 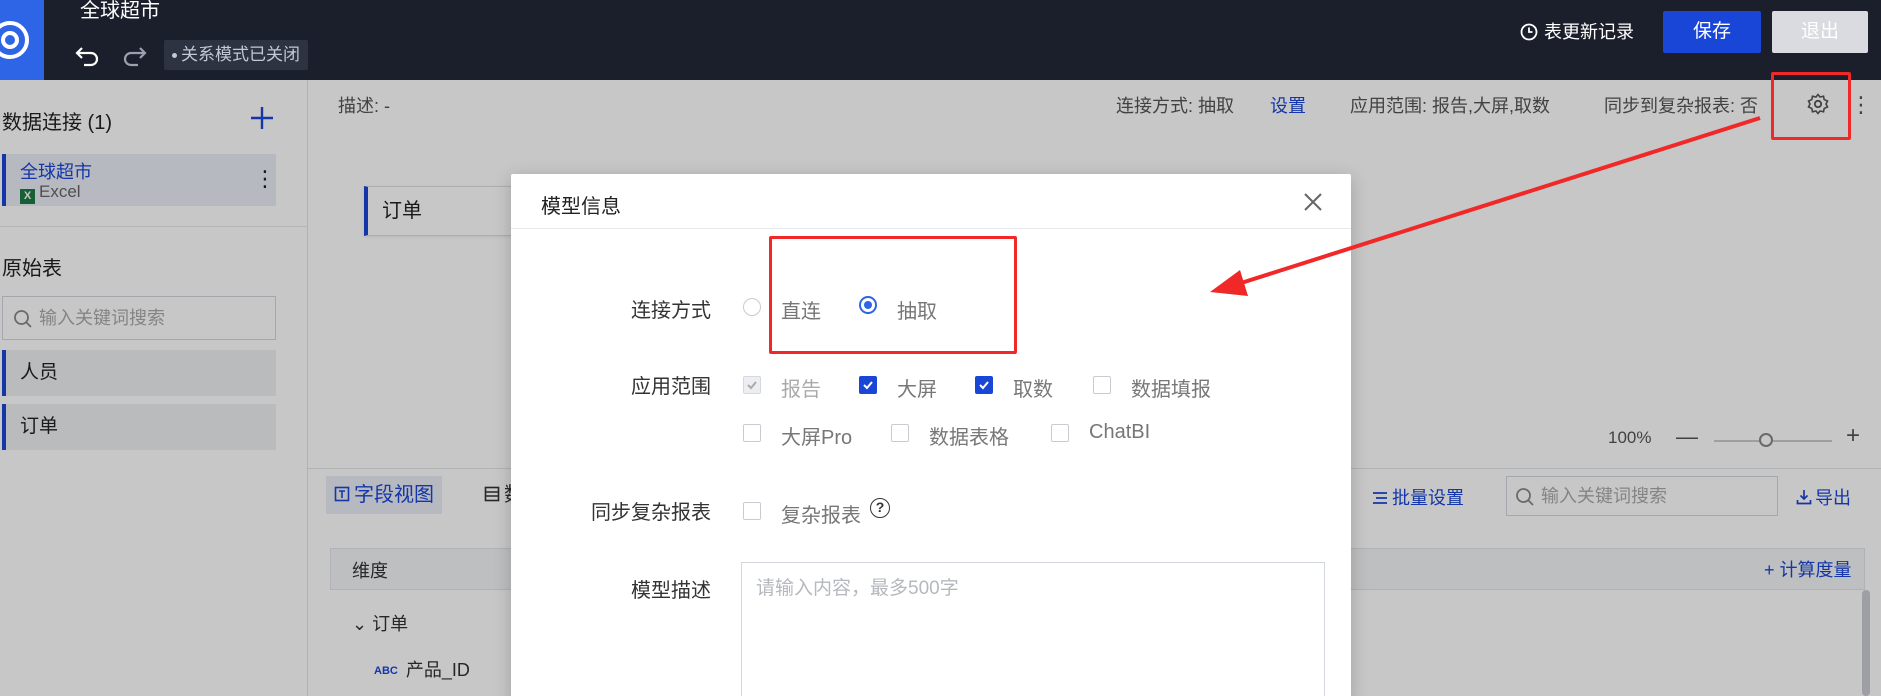 What do you see at coordinates (1485, 206) in the screenshot?
I see `annotation-arrow` at bounding box center [1485, 206].